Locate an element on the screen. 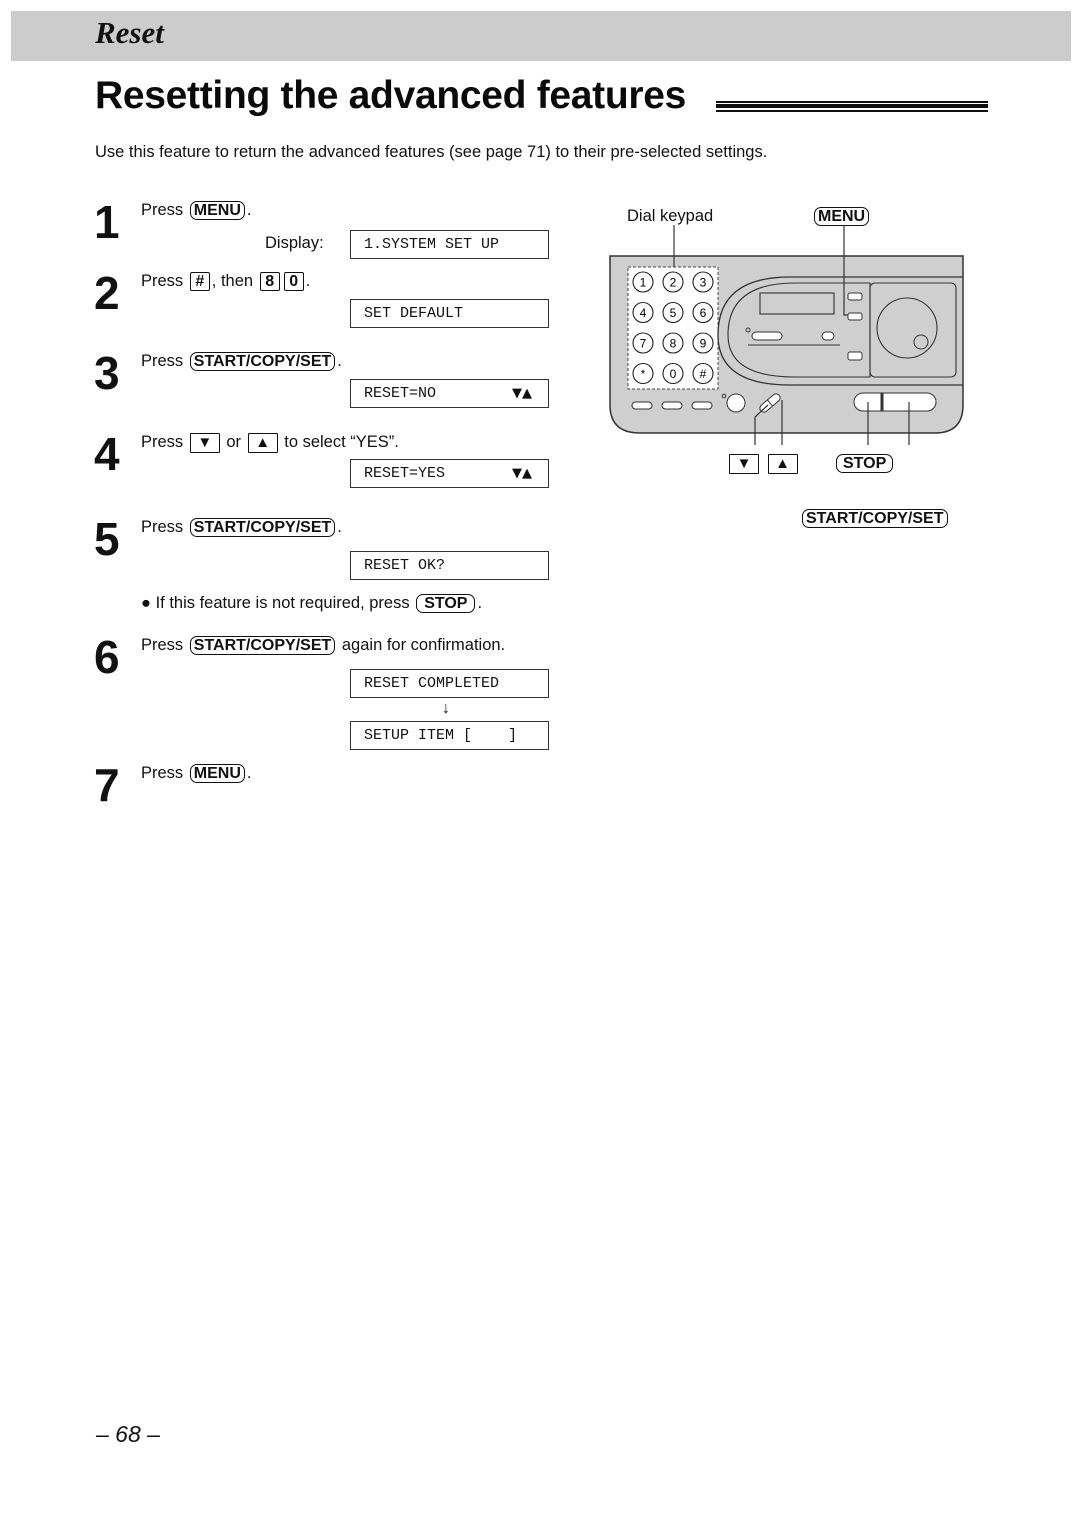 The image size is (1080, 1528). step-3-instruction: Press START/COPY/SET. is located at coordinates (241, 361).